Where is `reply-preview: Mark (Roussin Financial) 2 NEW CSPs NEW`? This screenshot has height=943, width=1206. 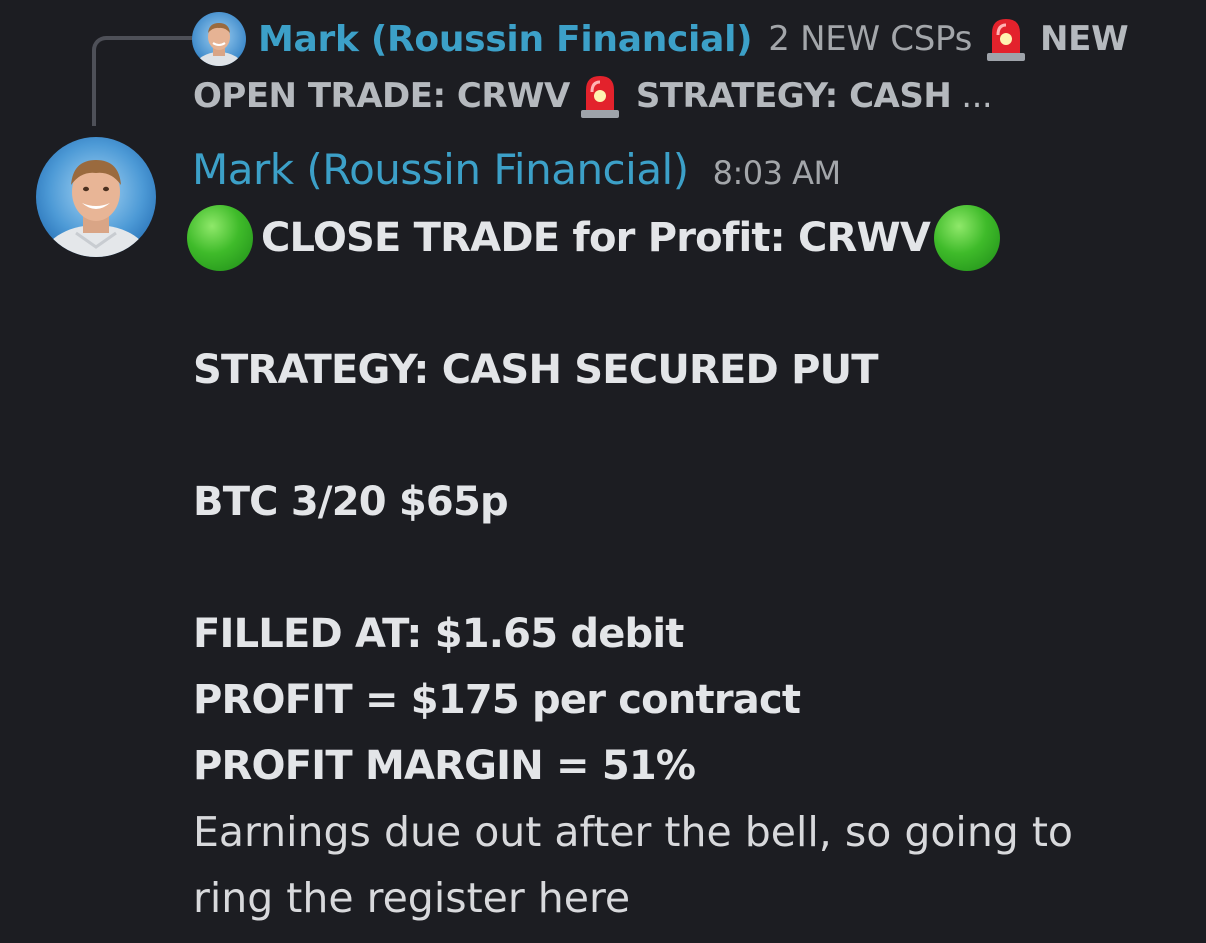 reply-preview: Mark (Roussin Financial) 2 NEW CSPs NEW is located at coordinates (692, 39).